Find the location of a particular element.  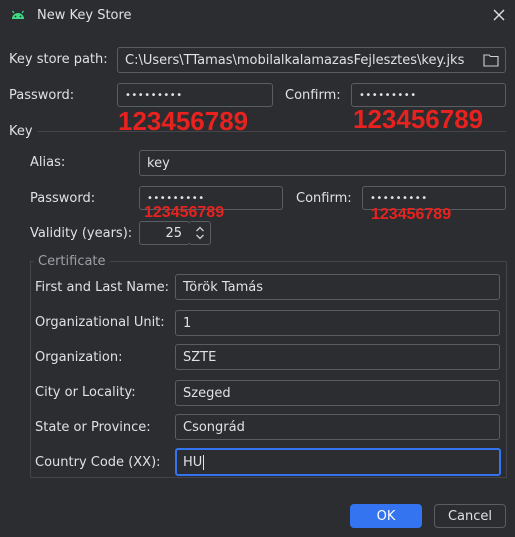

ok-button: OK is located at coordinates (386, 516).